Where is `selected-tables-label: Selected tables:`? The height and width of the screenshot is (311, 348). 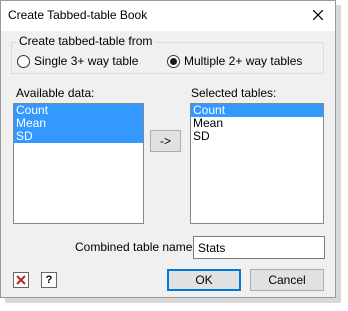 selected-tables-label: Selected tables: is located at coordinates (234, 93).